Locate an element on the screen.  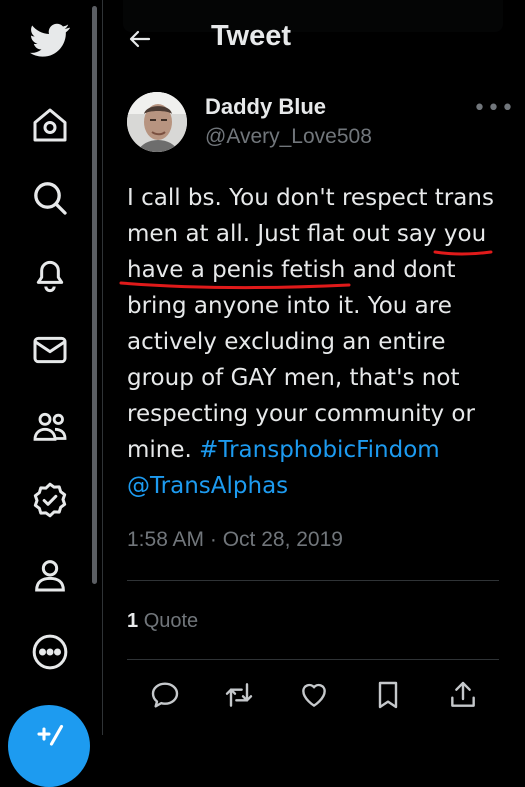
verified-icon is located at coordinates (50, 500).